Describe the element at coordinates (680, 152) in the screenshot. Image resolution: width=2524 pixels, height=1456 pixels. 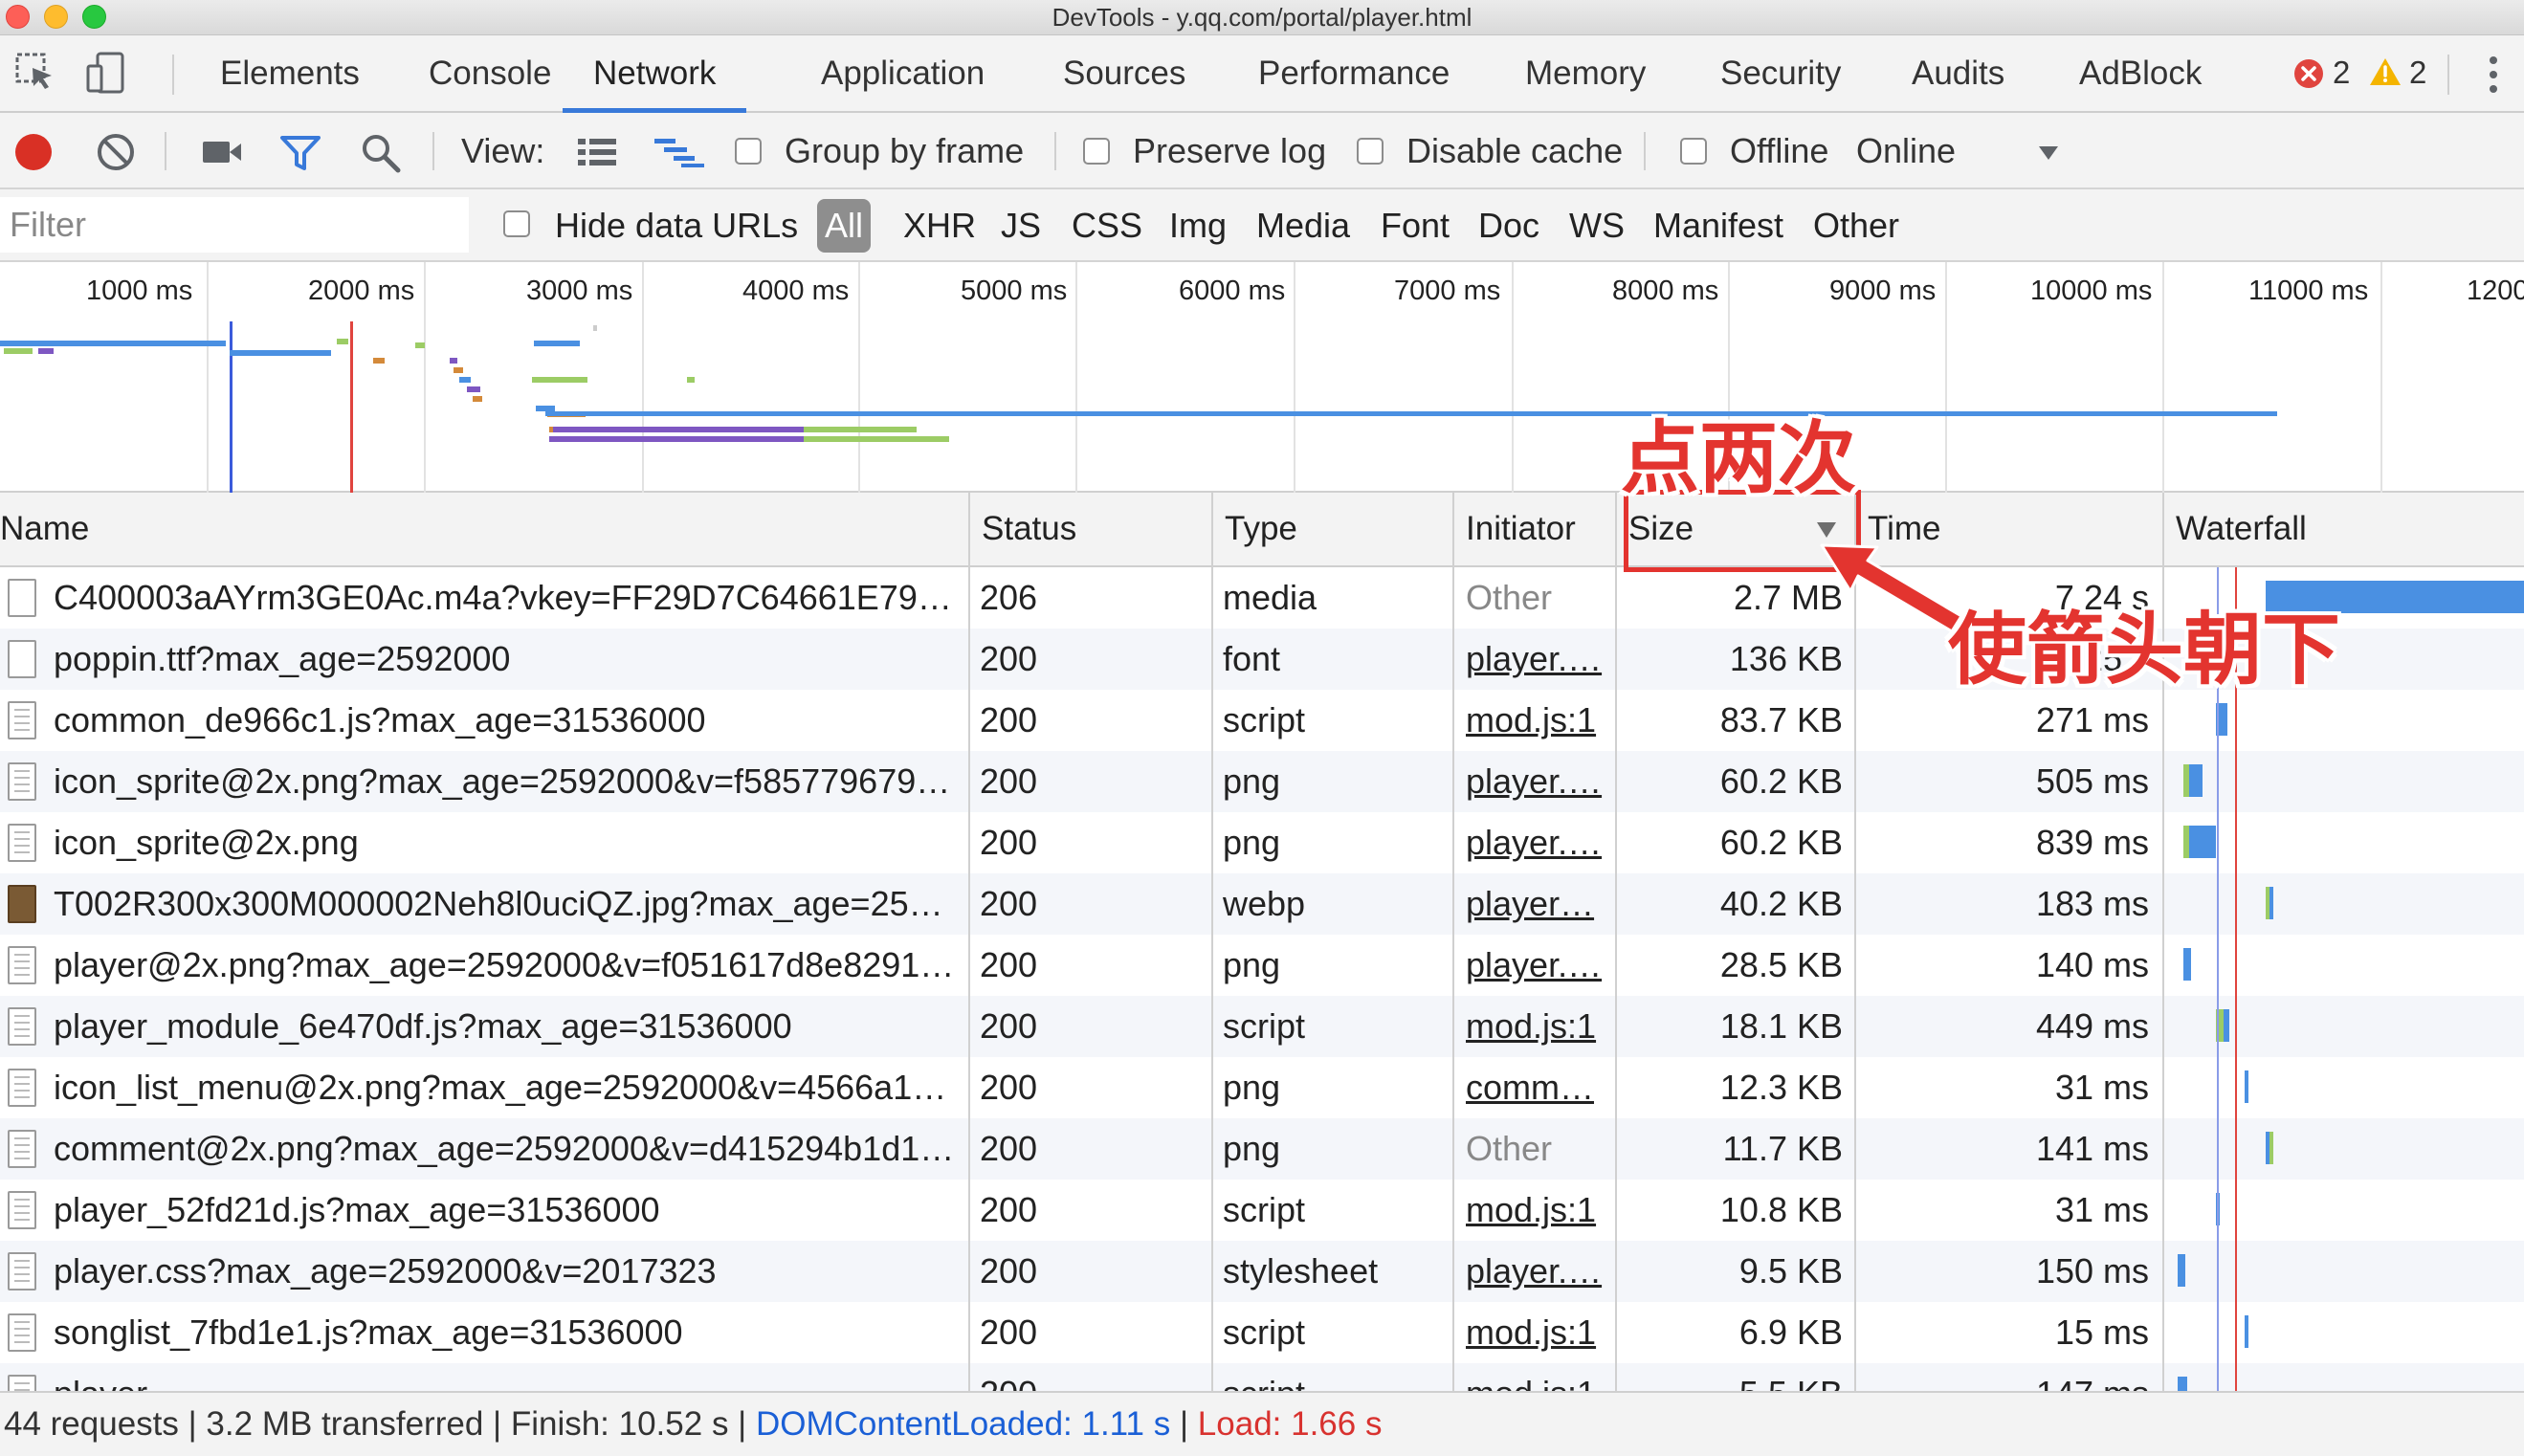
I see `overview-waterfall-icon` at that location.